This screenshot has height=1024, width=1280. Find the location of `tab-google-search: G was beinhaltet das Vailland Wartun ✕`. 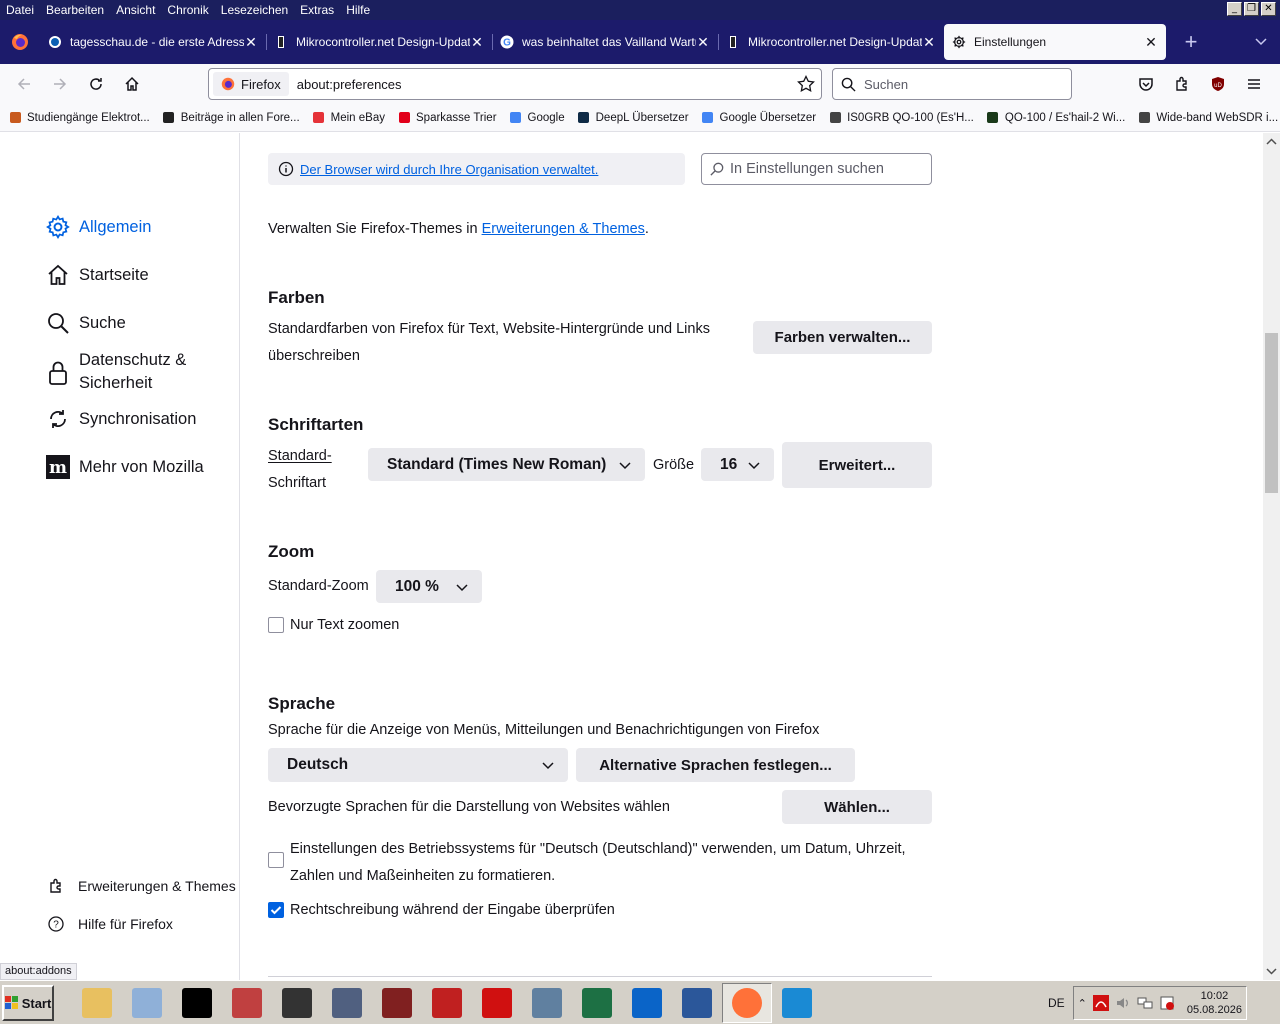

tab-google-search: G was beinhaltet das Vailland Wartun ✕ is located at coordinates (605, 42).